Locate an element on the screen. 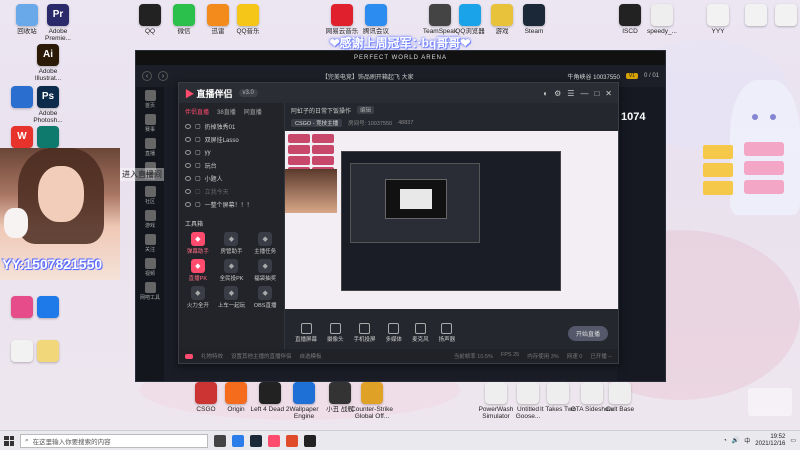 This screenshot has width=800, height=450. nav-item: 游戏 is located at coordinates (150, 219).